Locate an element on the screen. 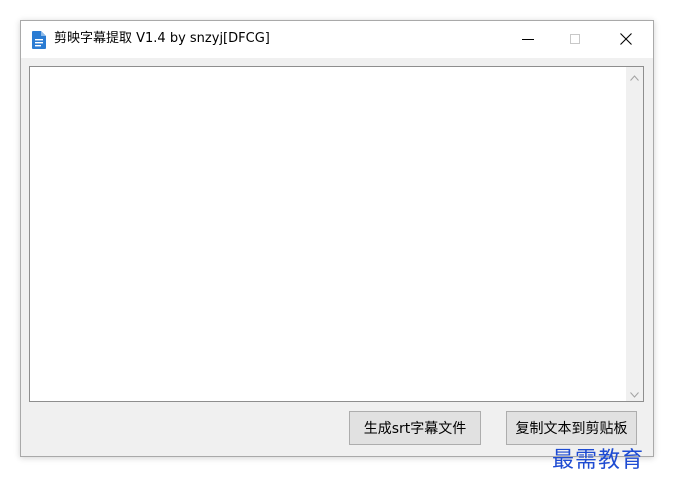  minimize-button is located at coordinates (528, 39).